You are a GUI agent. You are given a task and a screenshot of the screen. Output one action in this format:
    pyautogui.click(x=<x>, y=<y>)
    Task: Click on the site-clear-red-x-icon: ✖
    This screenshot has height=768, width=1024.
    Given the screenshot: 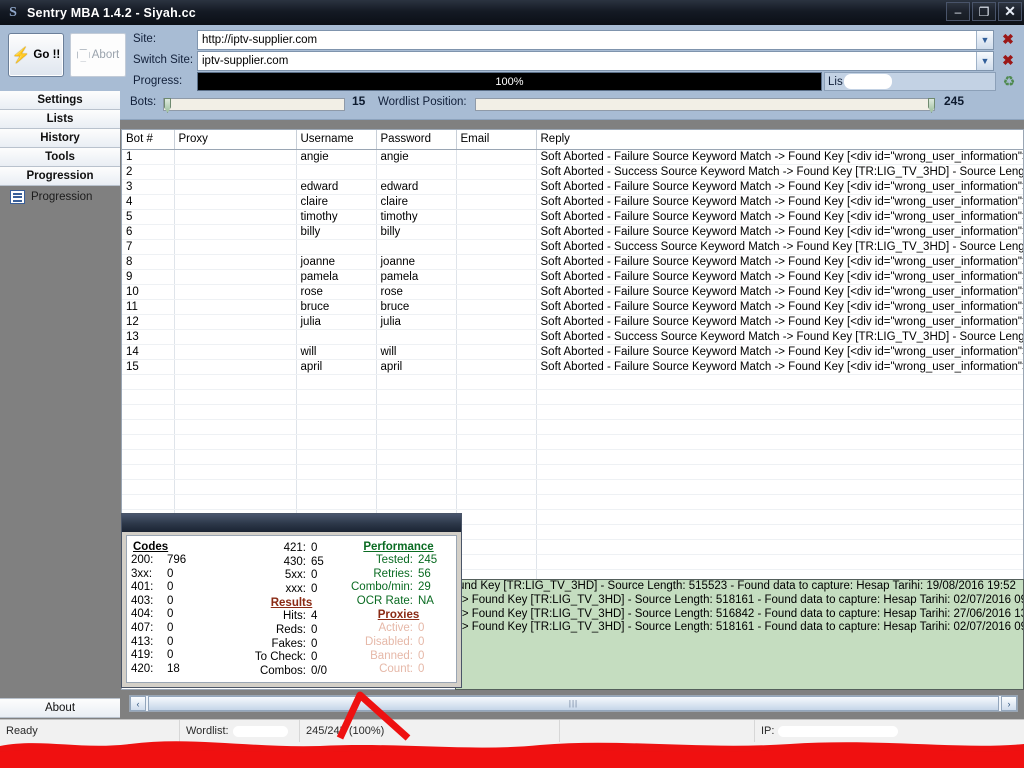 What is the action you would take?
    pyautogui.click(x=1008, y=39)
    